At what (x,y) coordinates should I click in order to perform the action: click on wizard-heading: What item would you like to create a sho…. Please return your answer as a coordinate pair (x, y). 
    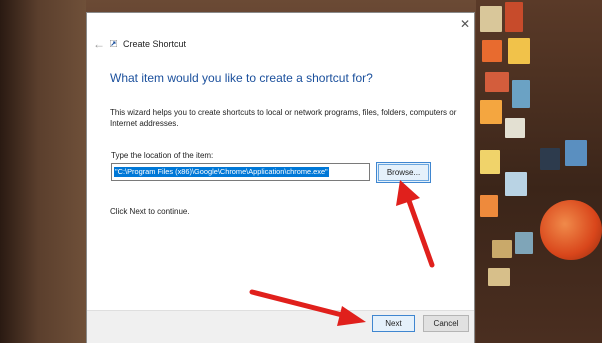
    Looking at the image, I should click on (241, 78).